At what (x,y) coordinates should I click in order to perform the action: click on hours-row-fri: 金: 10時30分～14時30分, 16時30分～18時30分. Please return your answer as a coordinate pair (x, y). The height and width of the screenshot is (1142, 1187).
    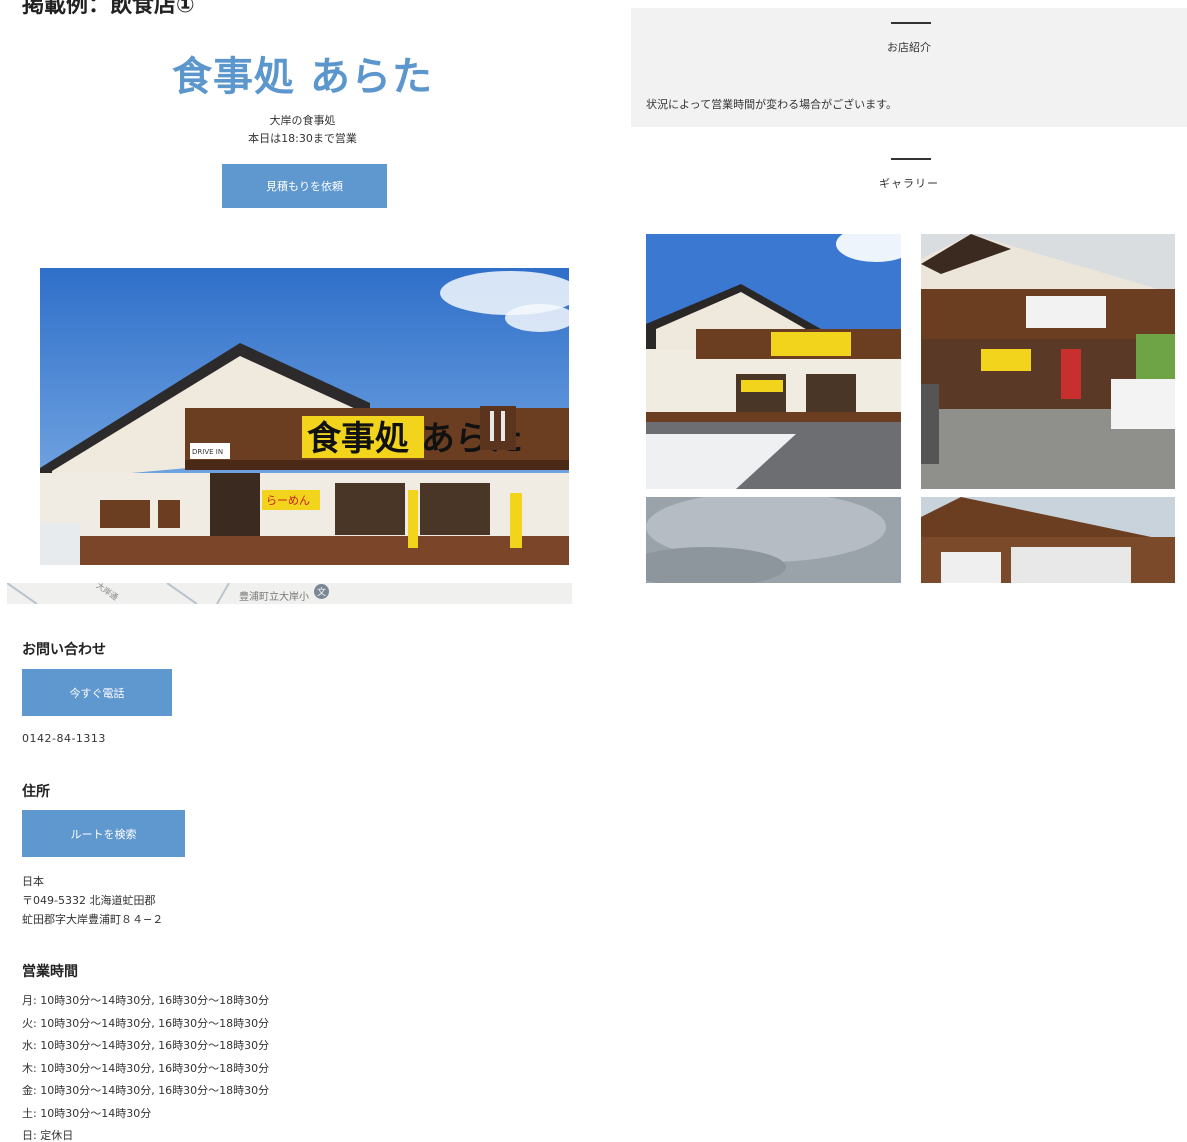
    Looking at the image, I should click on (146, 1090).